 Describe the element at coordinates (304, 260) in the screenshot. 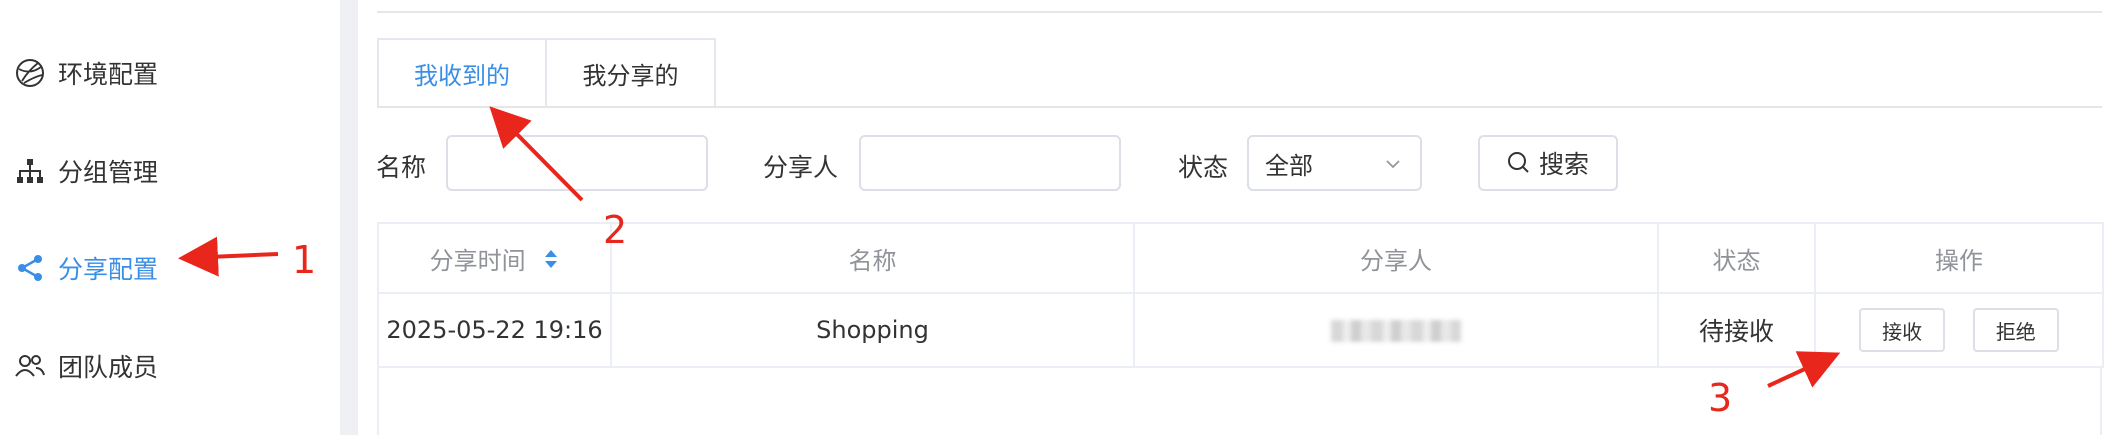

I see `annotation-label-1: 1` at that location.